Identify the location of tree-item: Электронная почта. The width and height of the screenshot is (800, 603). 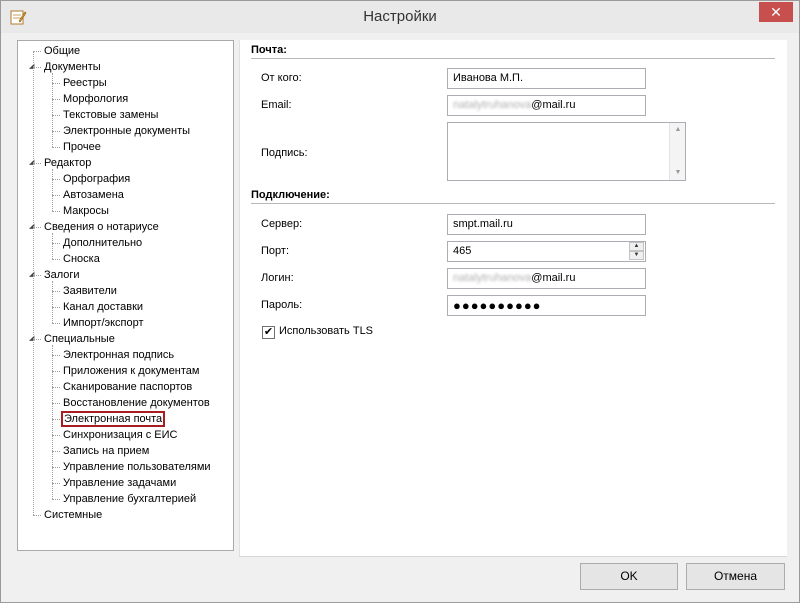
(113, 419).